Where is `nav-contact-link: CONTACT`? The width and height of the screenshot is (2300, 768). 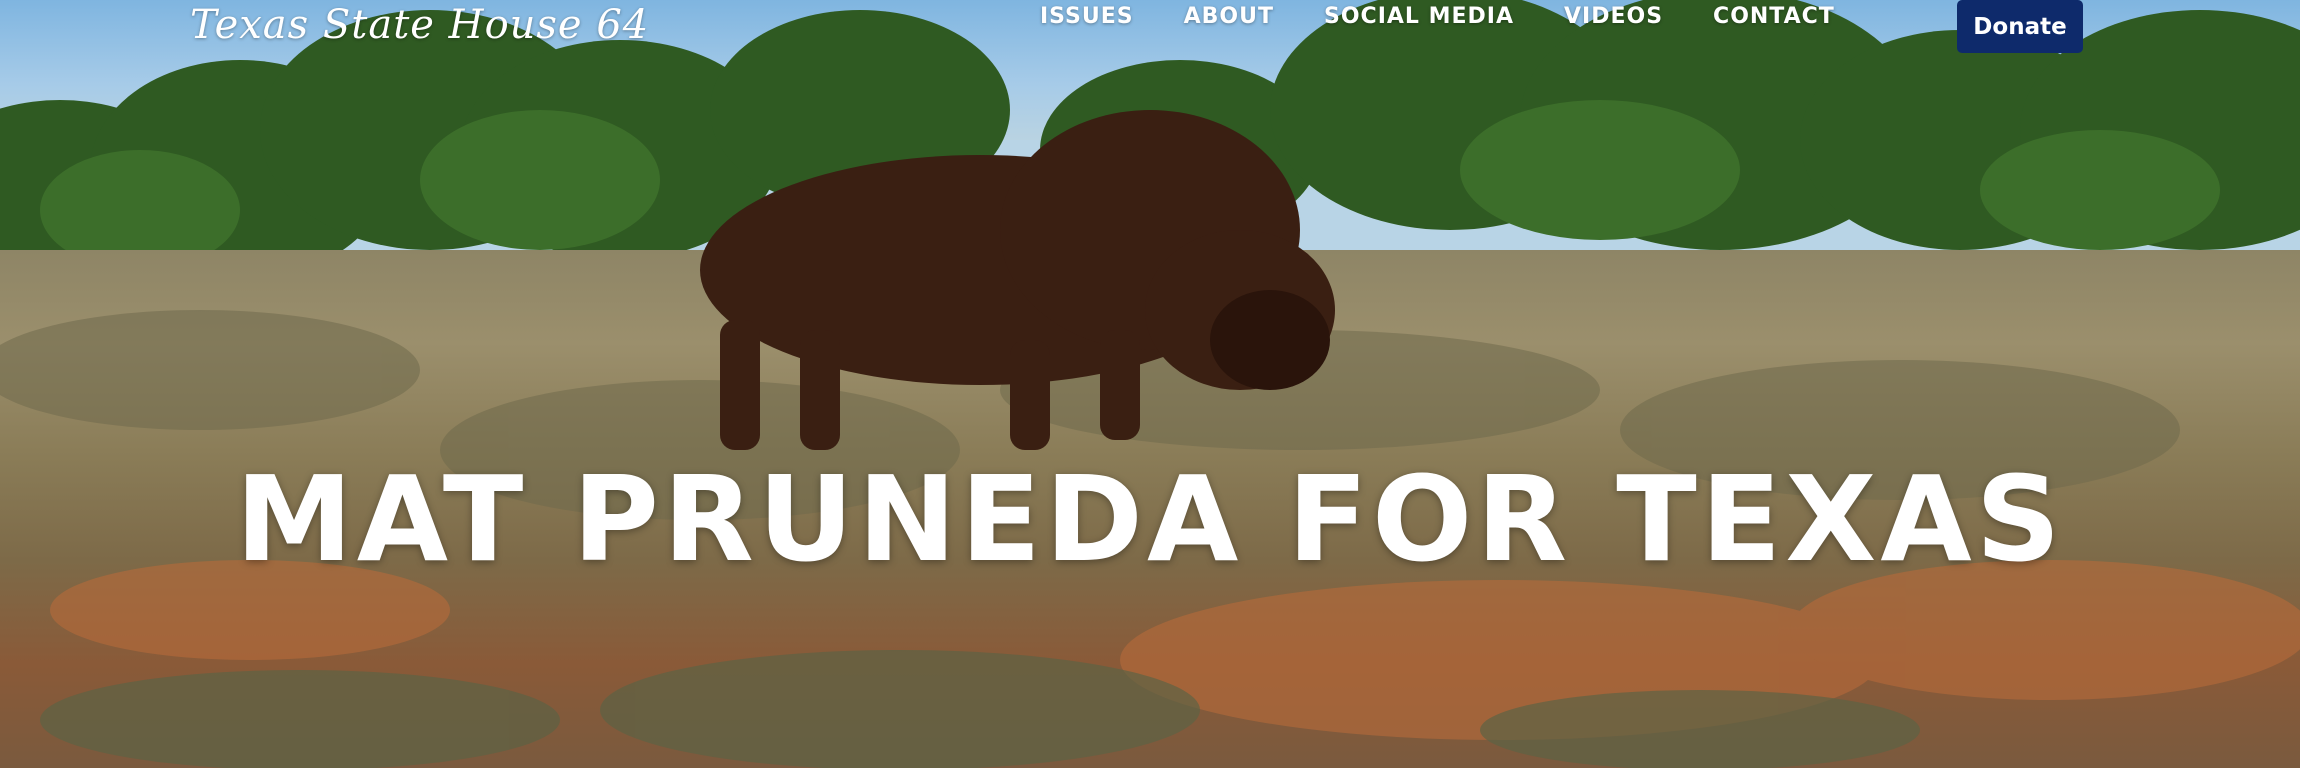 nav-contact-link: CONTACT is located at coordinates (1774, 16).